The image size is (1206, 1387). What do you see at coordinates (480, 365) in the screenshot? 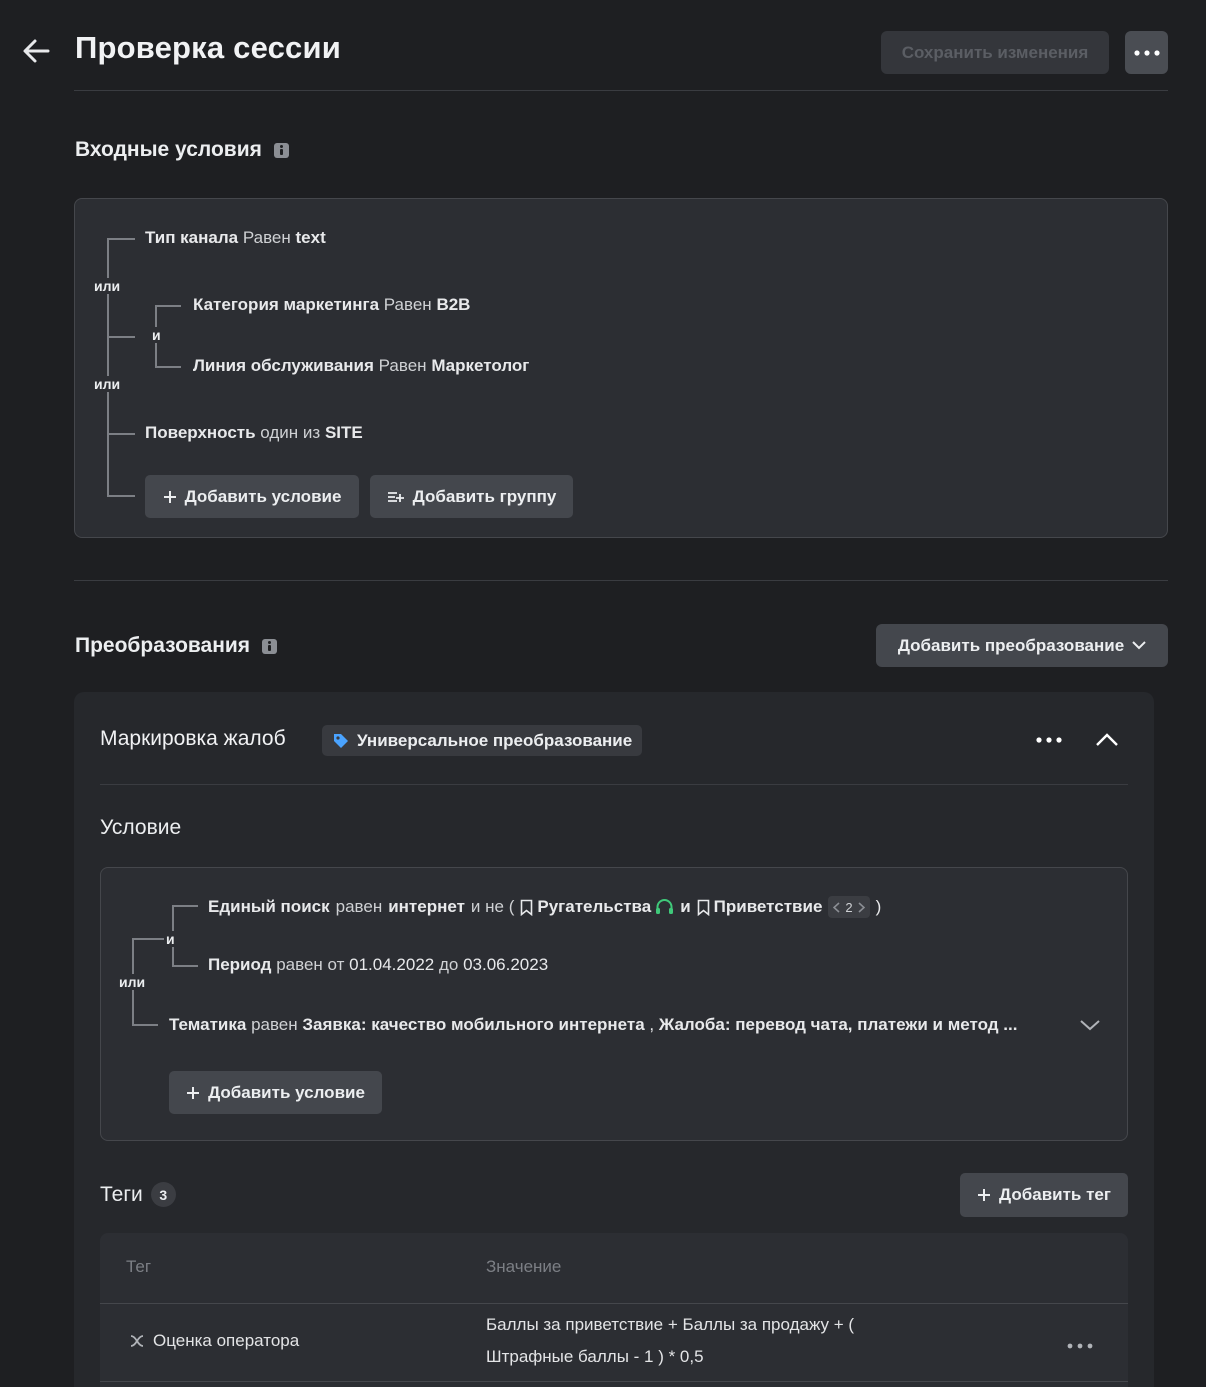
I see `condition-value: Маркетолог` at bounding box center [480, 365].